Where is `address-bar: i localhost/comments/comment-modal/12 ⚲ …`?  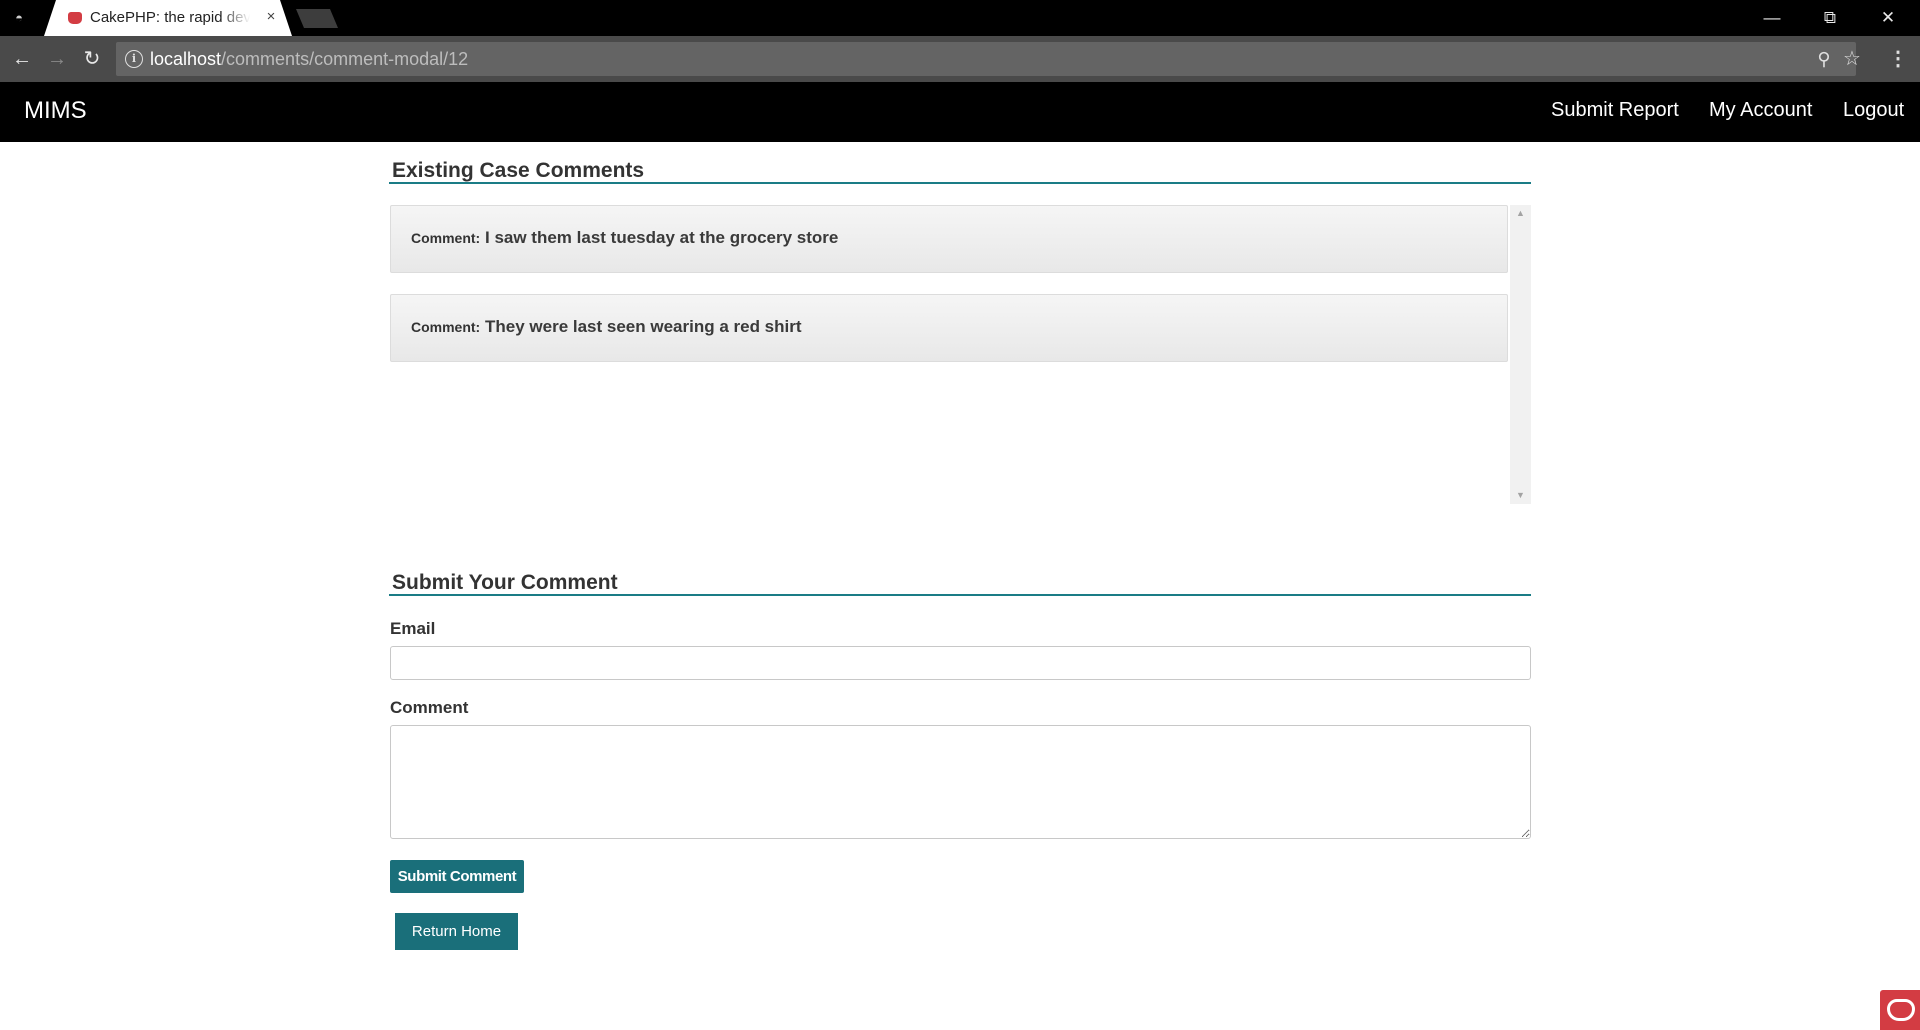
address-bar: i localhost/comments/comment-modal/12 ⚲ … is located at coordinates (988, 59).